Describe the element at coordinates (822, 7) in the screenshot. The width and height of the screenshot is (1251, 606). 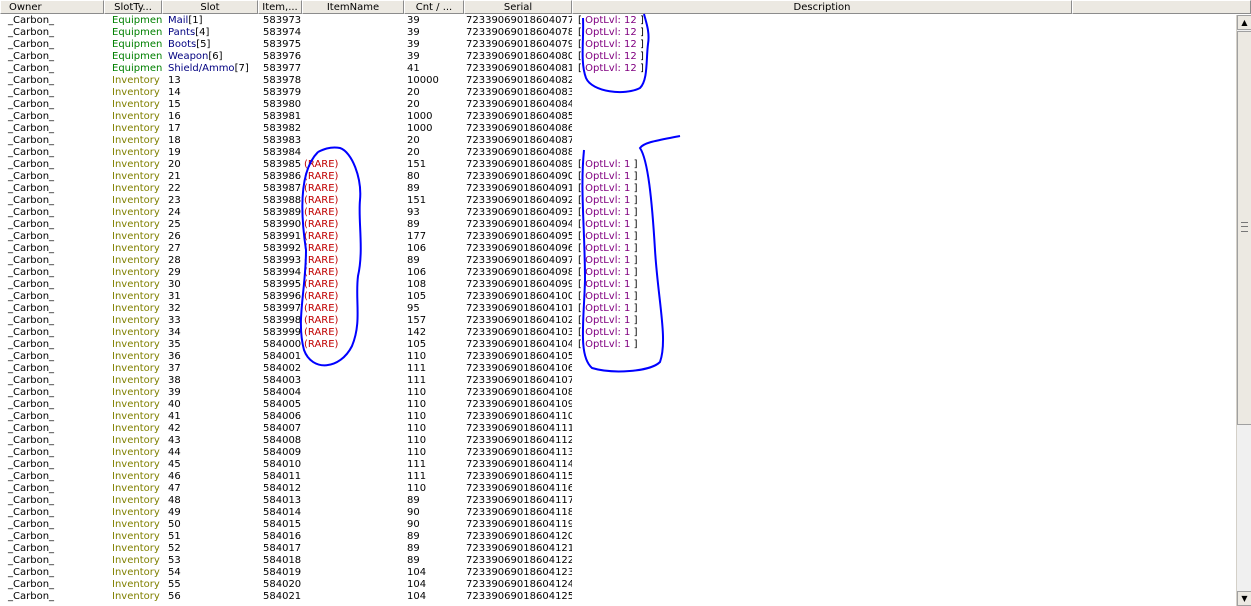
I see `header-description: Description` at that location.